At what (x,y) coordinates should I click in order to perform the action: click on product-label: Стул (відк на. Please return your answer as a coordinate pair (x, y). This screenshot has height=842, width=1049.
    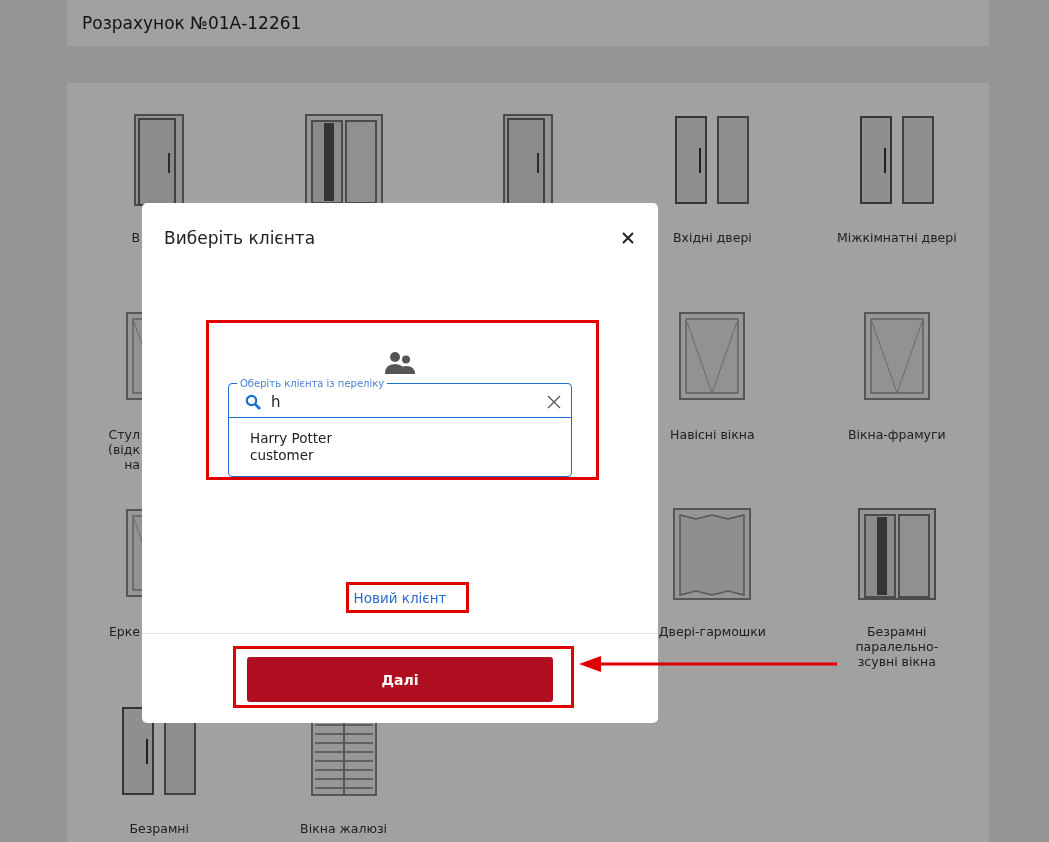
    Looking at the image, I should click on (111, 449).